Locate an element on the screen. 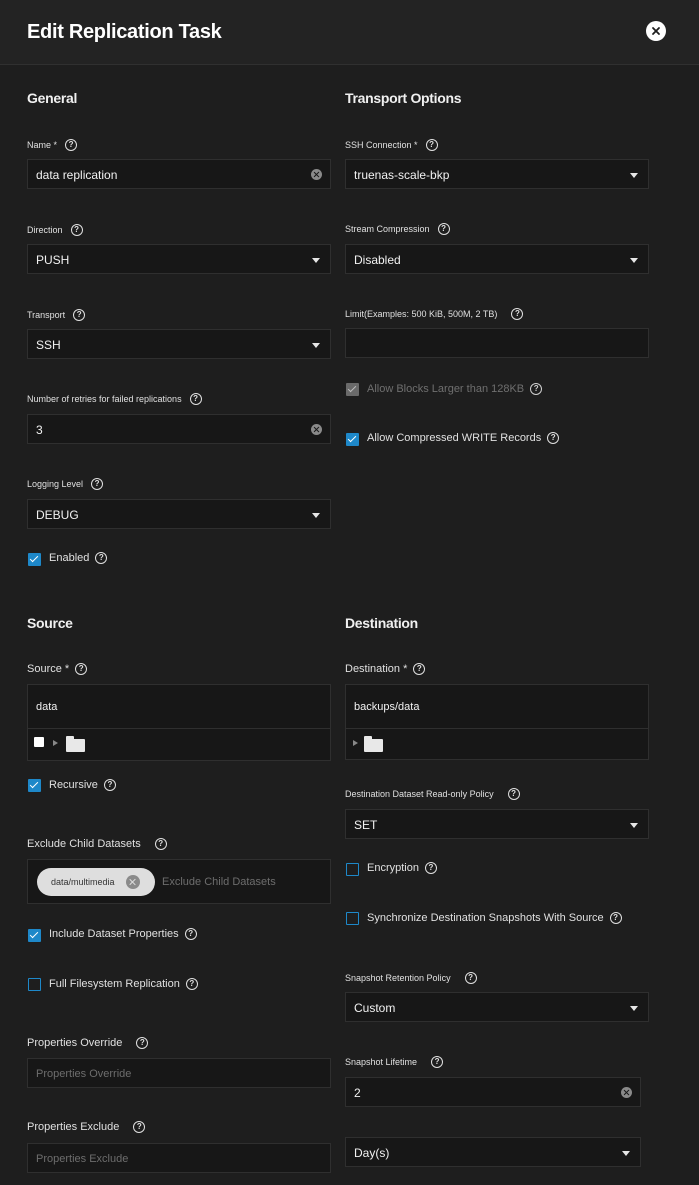  snapshot-lifetime-unit-select: Day(s) is located at coordinates (493, 1152).